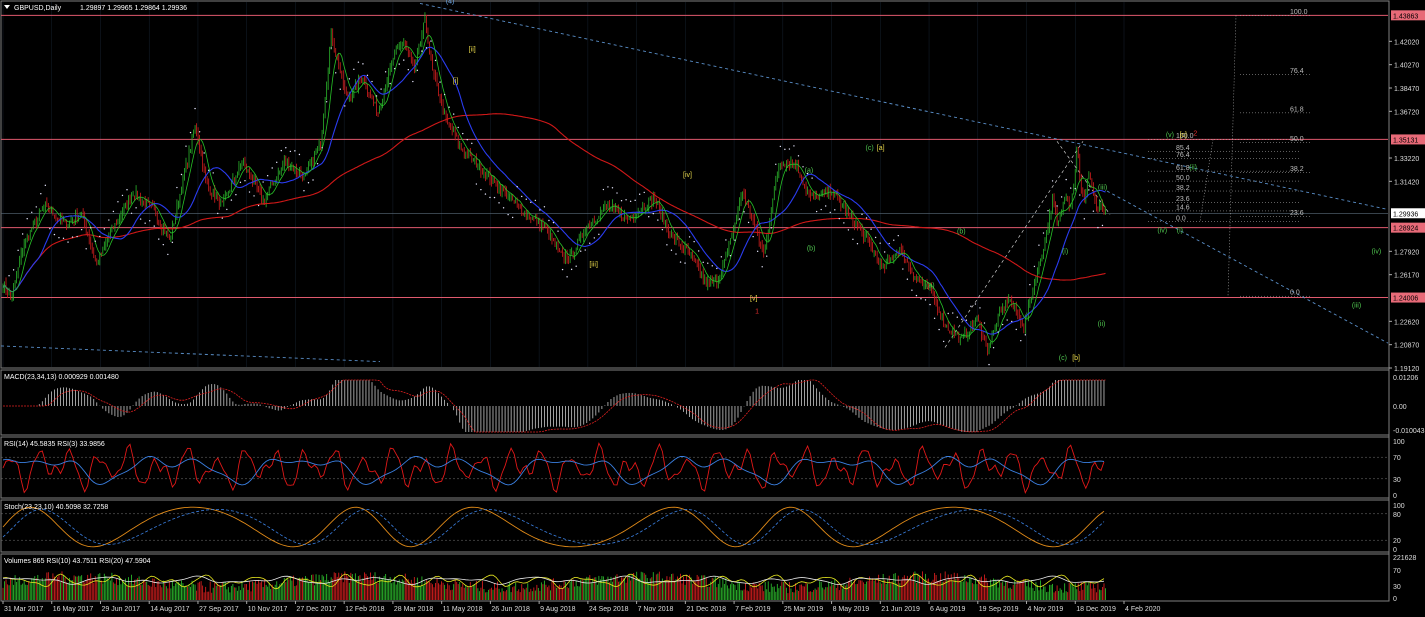 Image resolution: width=1425 pixels, height=617 pixels. What do you see at coordinates (1397, 458) in the screenshot?
I see `indicator-axis-label: 70` at bounding box center [1397, 458].